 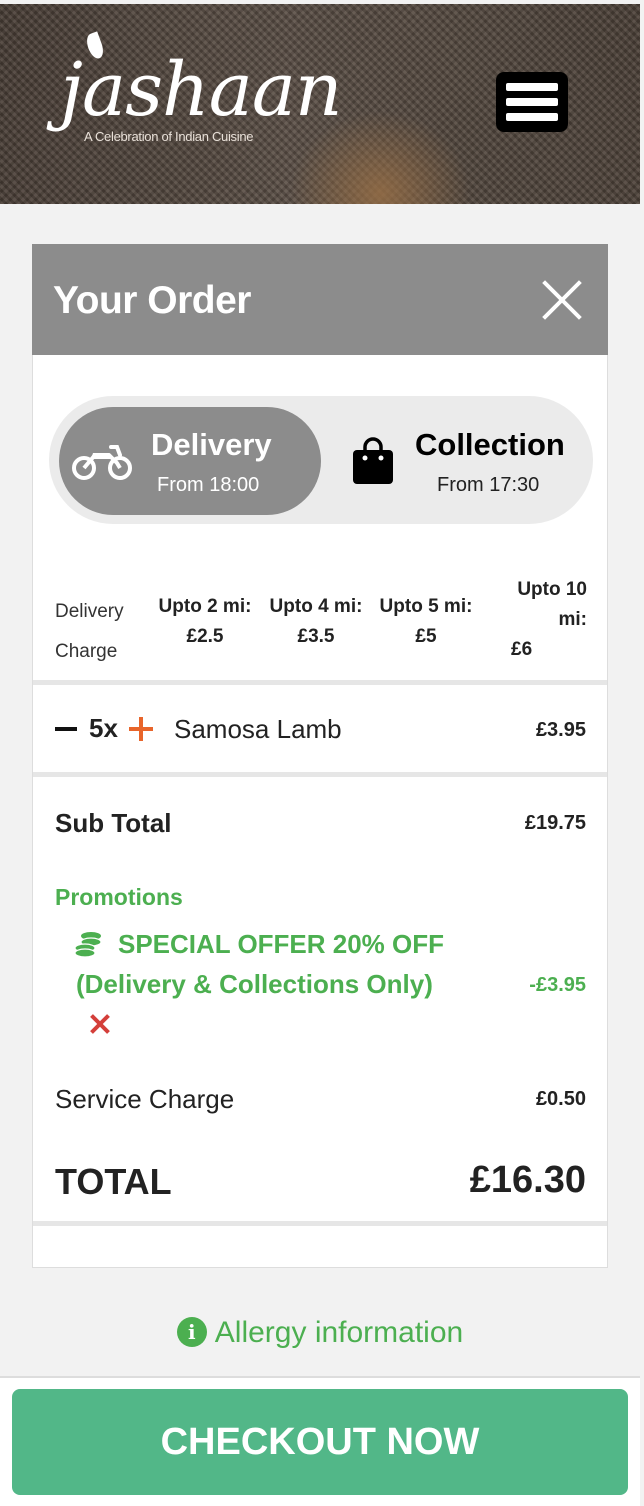 I want to click on tier-price: £3.5, so click(x=316, y=636).